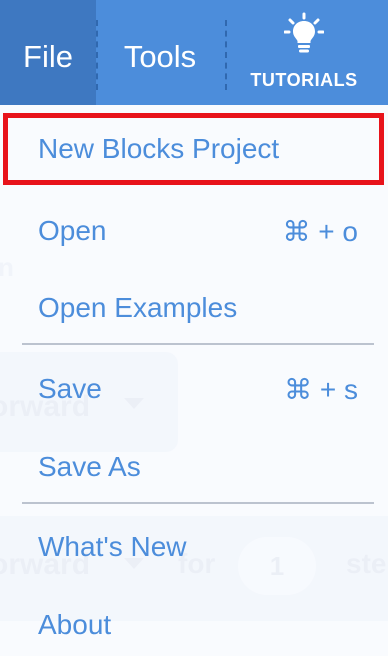 The image size is (388, 656). I want to click on shortcut-label: ⌘ + s, so click(321, 389).